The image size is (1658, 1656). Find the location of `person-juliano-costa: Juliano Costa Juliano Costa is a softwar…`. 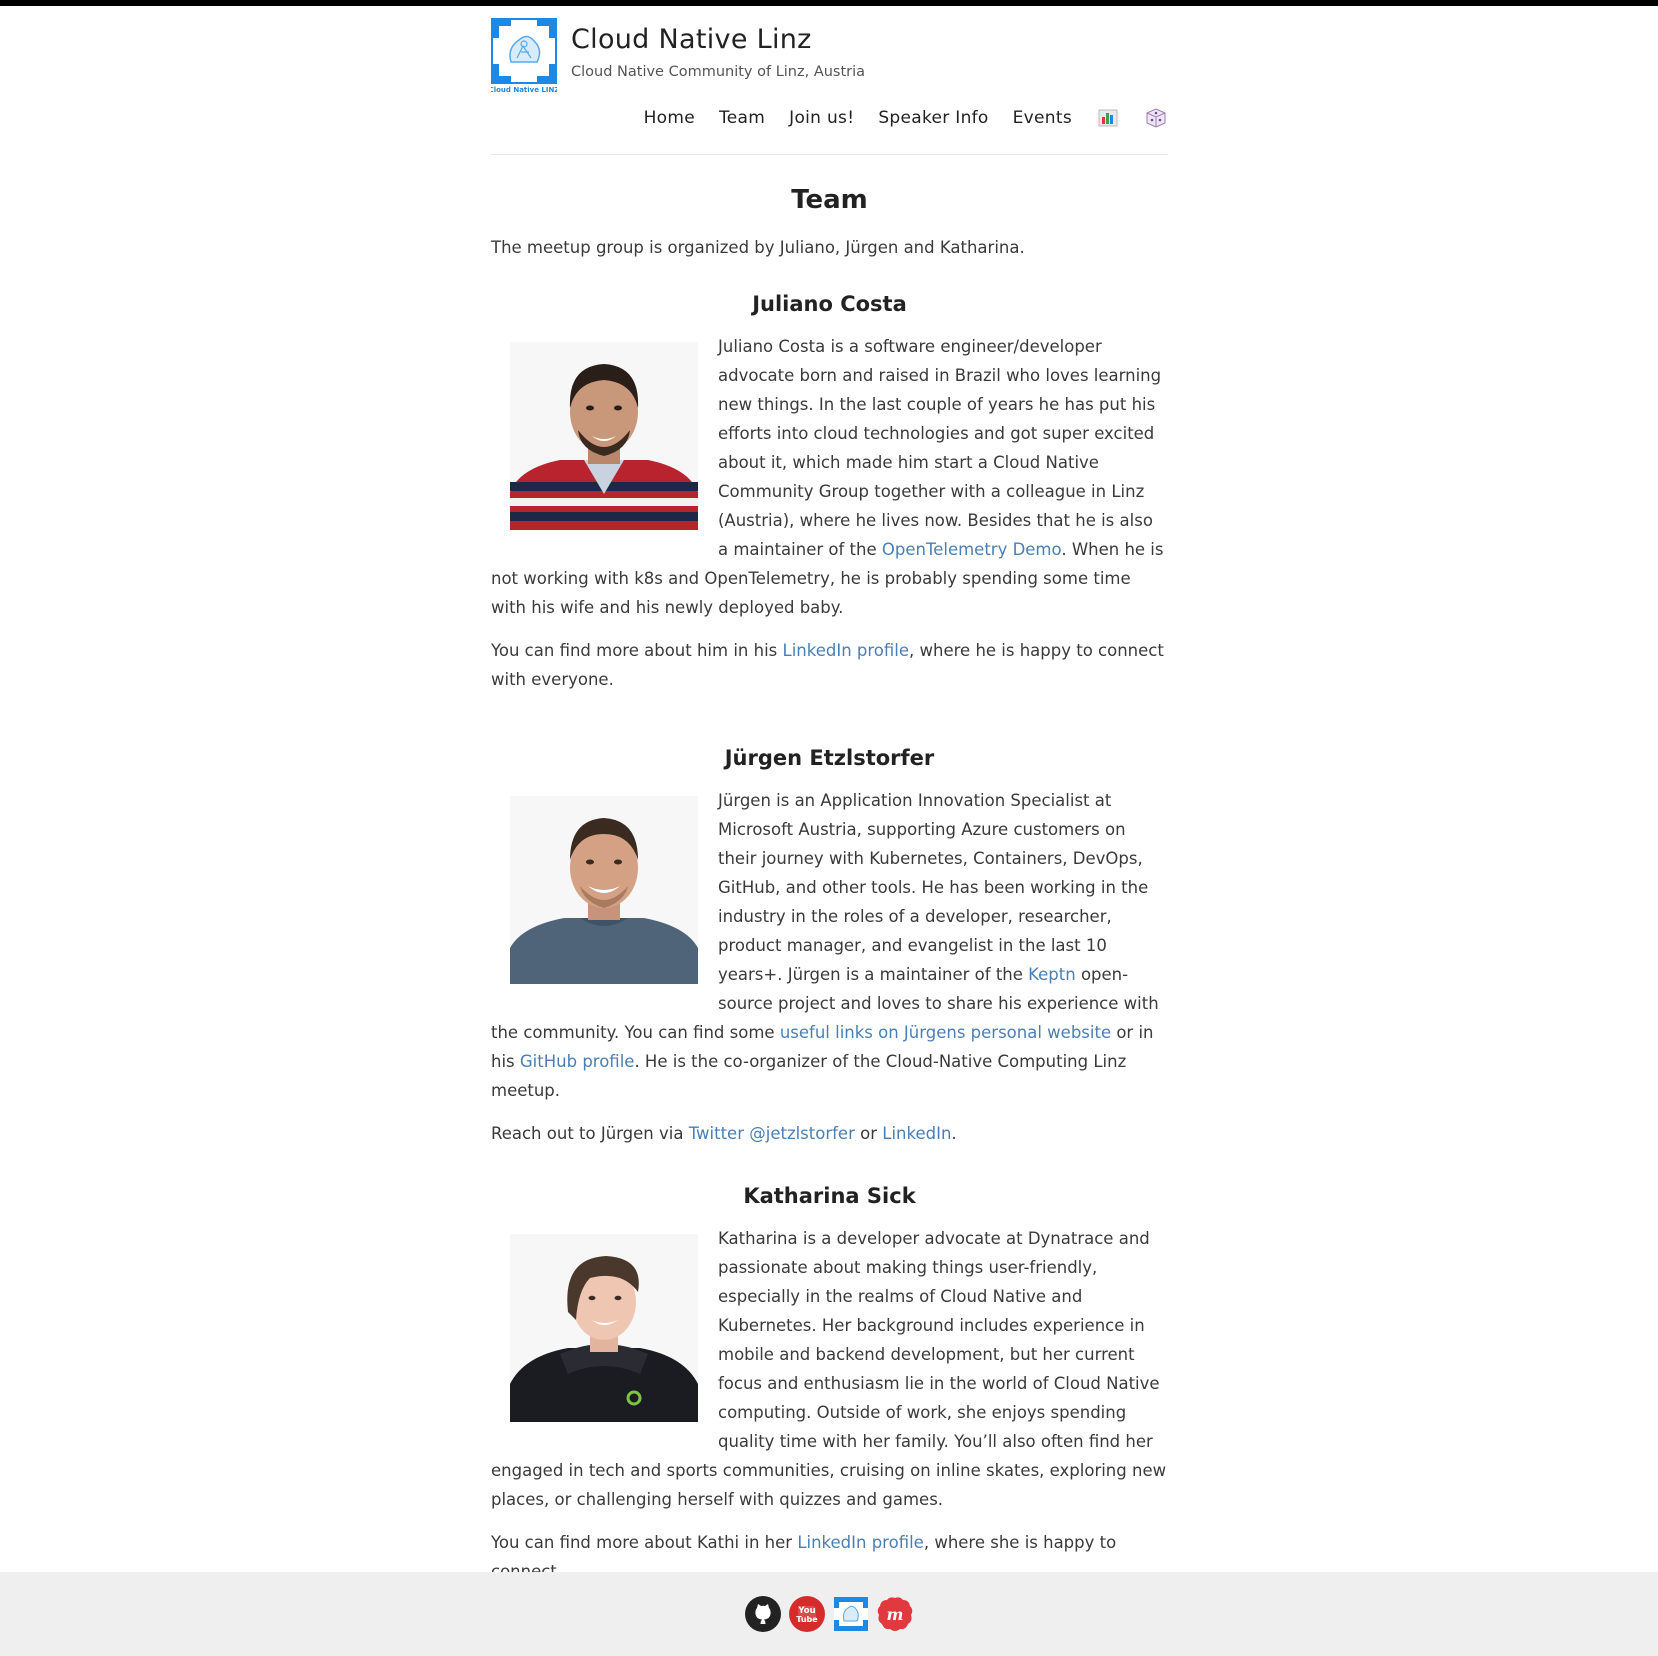

person-juliano-costa: Juliano Costa Juliano Costa is a softwar… is located at coordinates (829, 493).